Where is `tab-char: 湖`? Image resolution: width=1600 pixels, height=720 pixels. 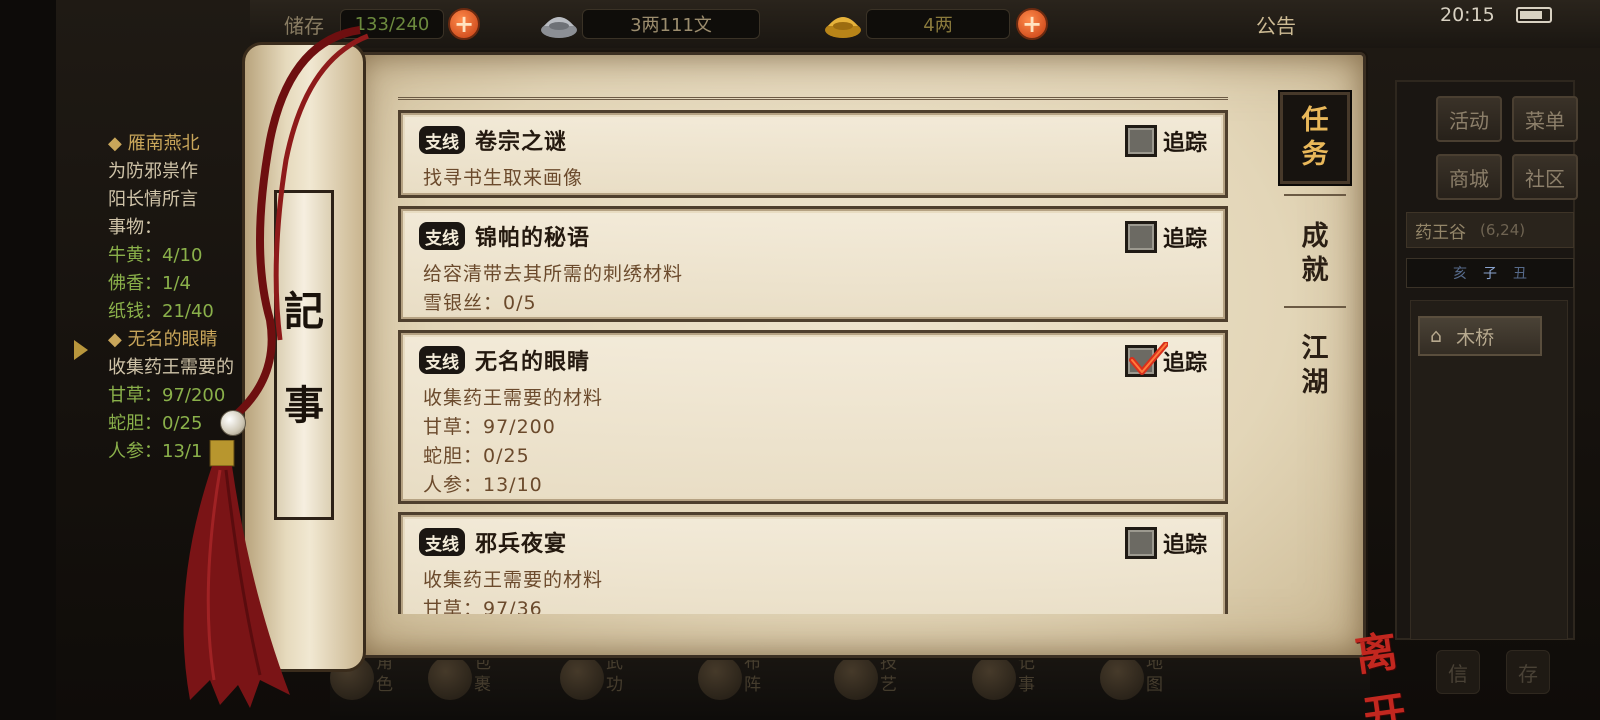 tab-char: 湖 is located at coordinates (1315, 382).